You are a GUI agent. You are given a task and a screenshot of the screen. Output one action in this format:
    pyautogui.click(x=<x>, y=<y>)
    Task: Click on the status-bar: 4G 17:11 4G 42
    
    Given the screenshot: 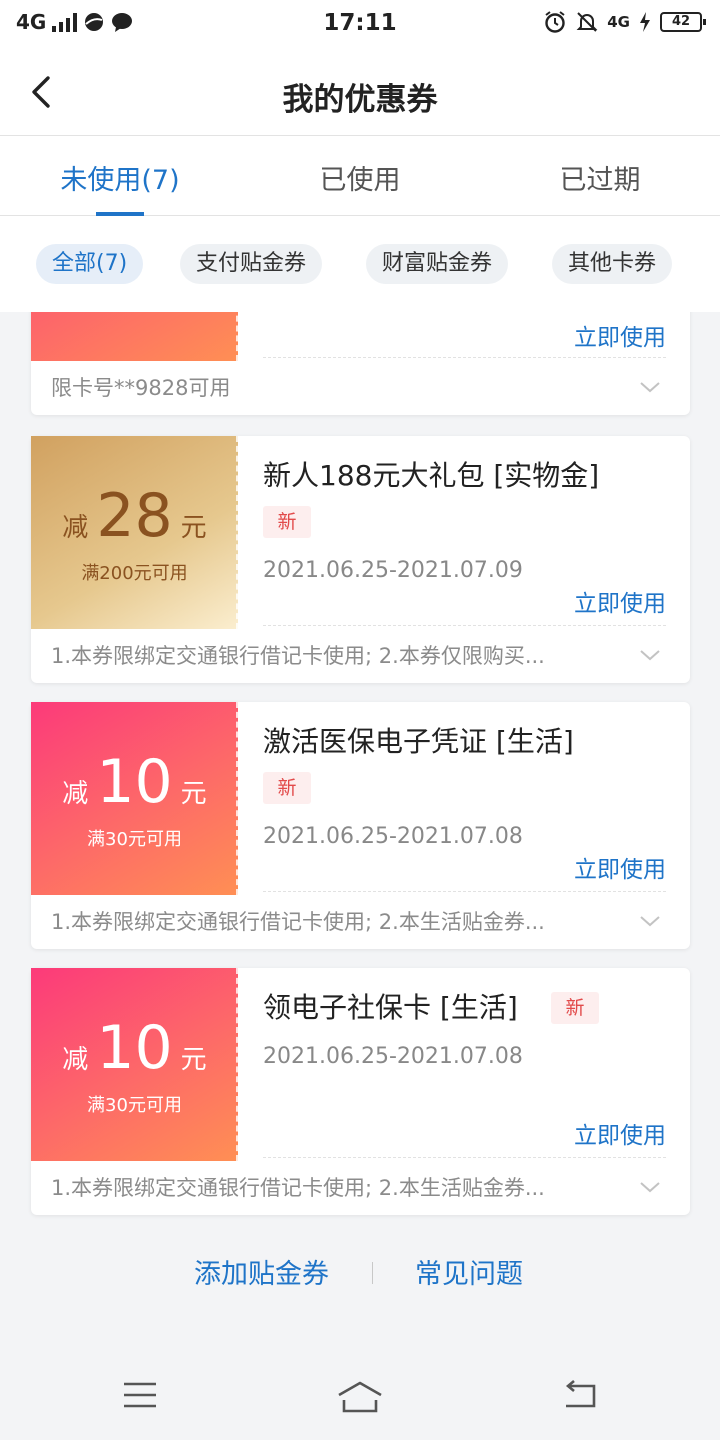 What is the action you would take?
    pyautogui.click(x=360, y=26)
    